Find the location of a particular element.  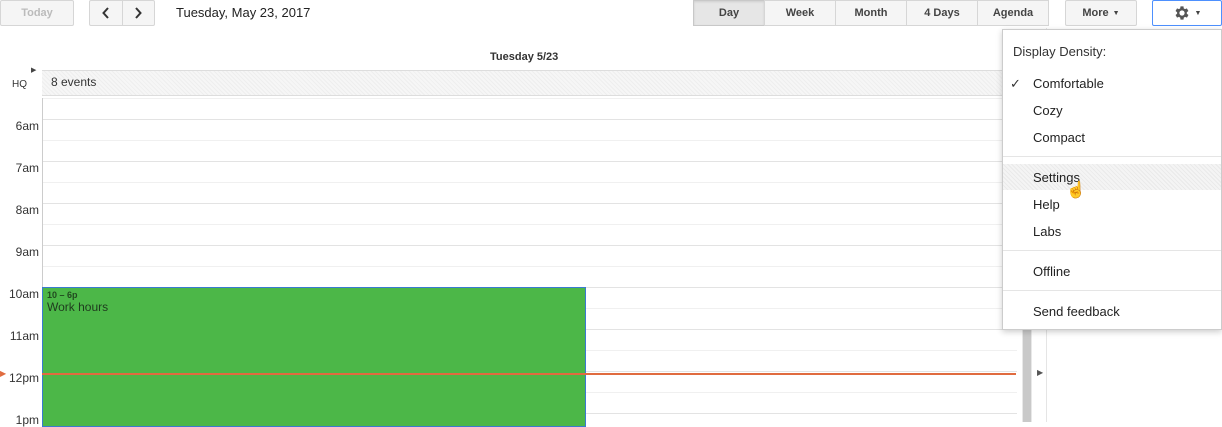

event-title: Work hours is located at coordinates (78, 307).